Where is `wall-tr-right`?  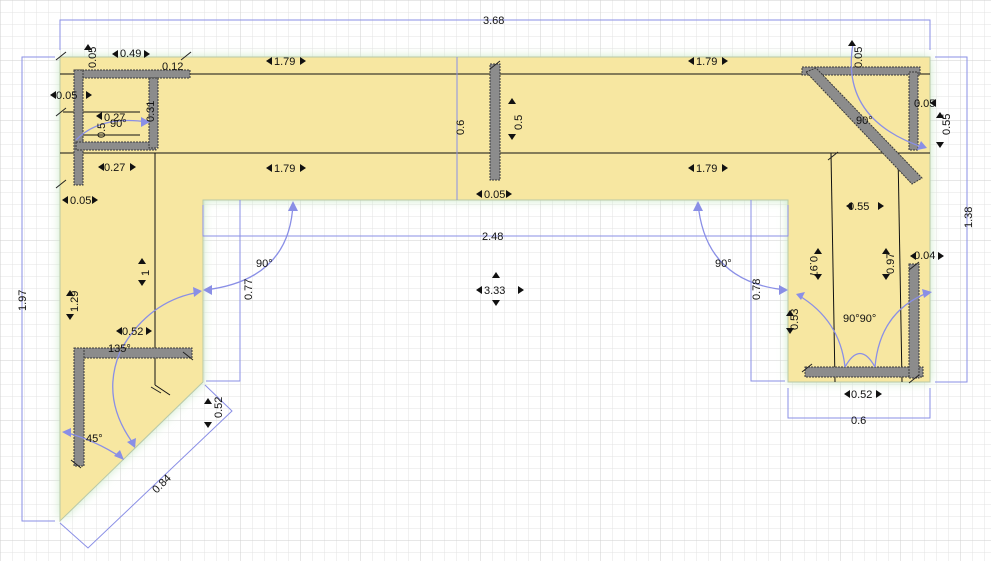 wall-tr-right is located at coordinates (913, 111).